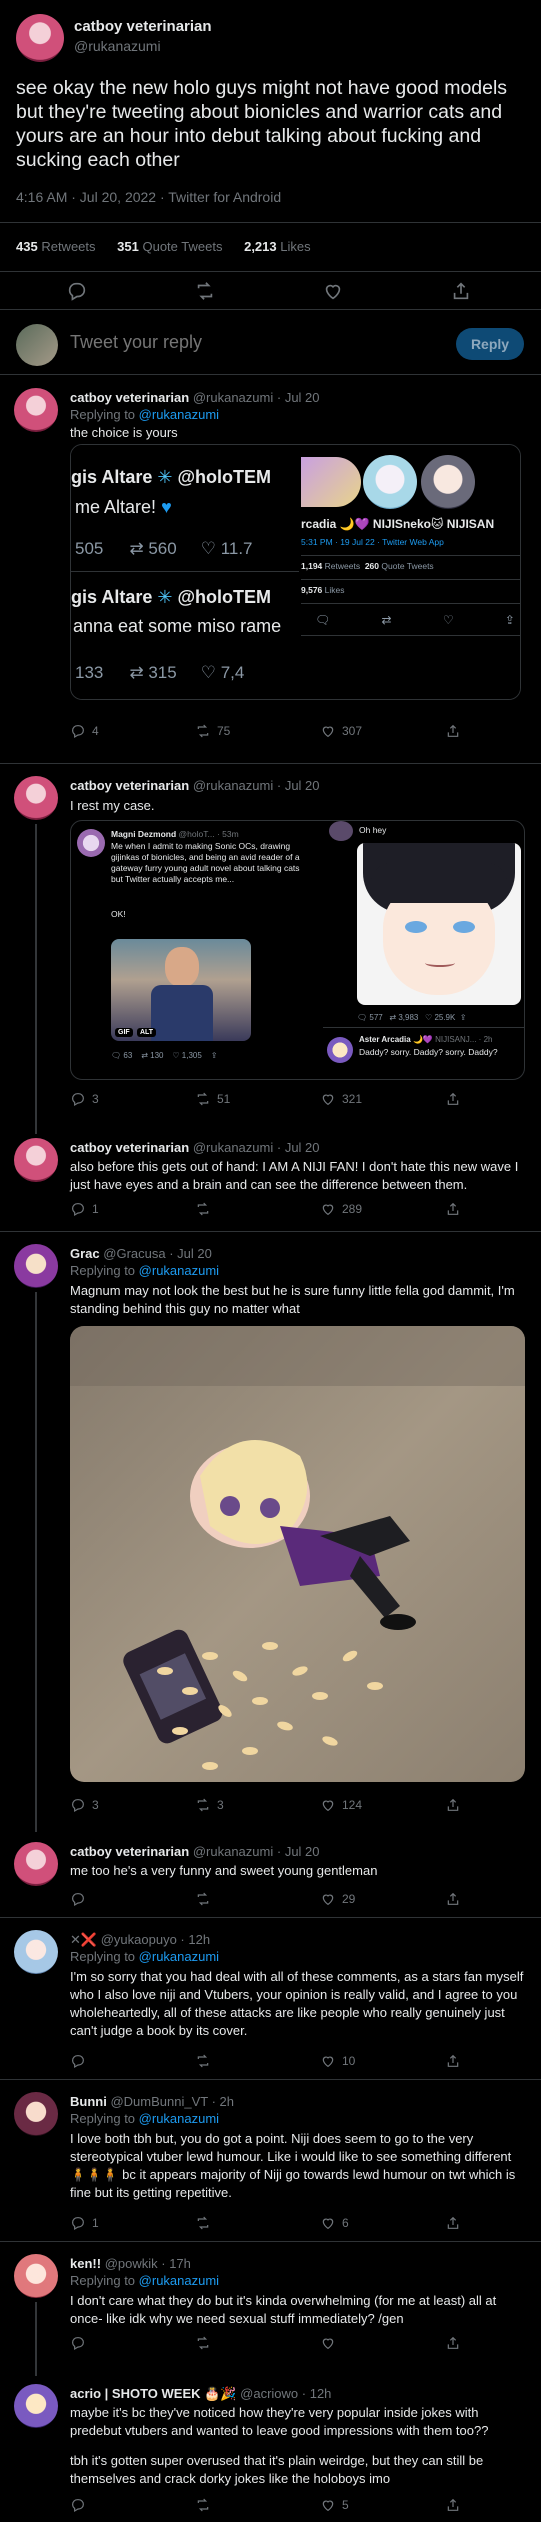  Describe the element at coordinates (83, 1939) in the screenshot. I see `author-name: ✕❌` at that location.